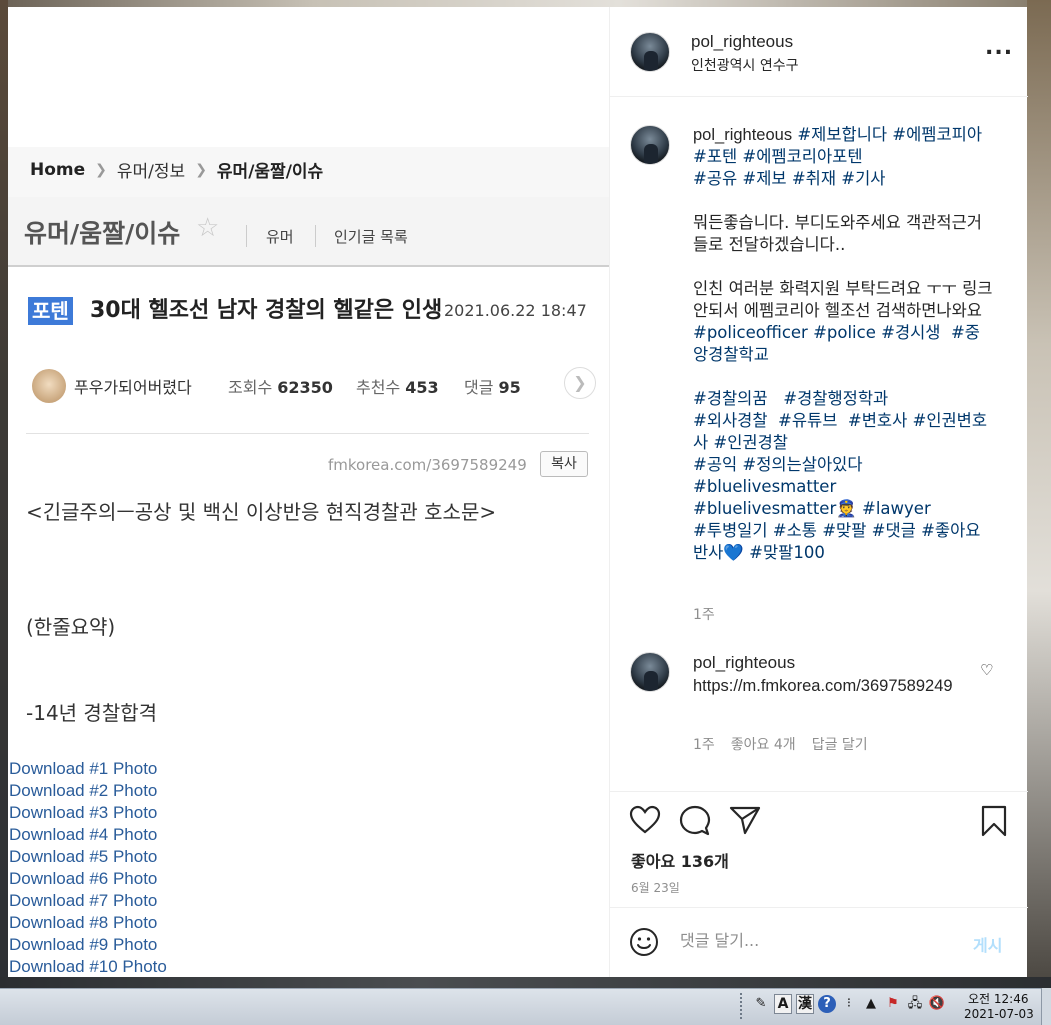 The height and width of the screenshot is (1025, 1051). I want to click on board-link-humor: 유머, so click(280, 237).